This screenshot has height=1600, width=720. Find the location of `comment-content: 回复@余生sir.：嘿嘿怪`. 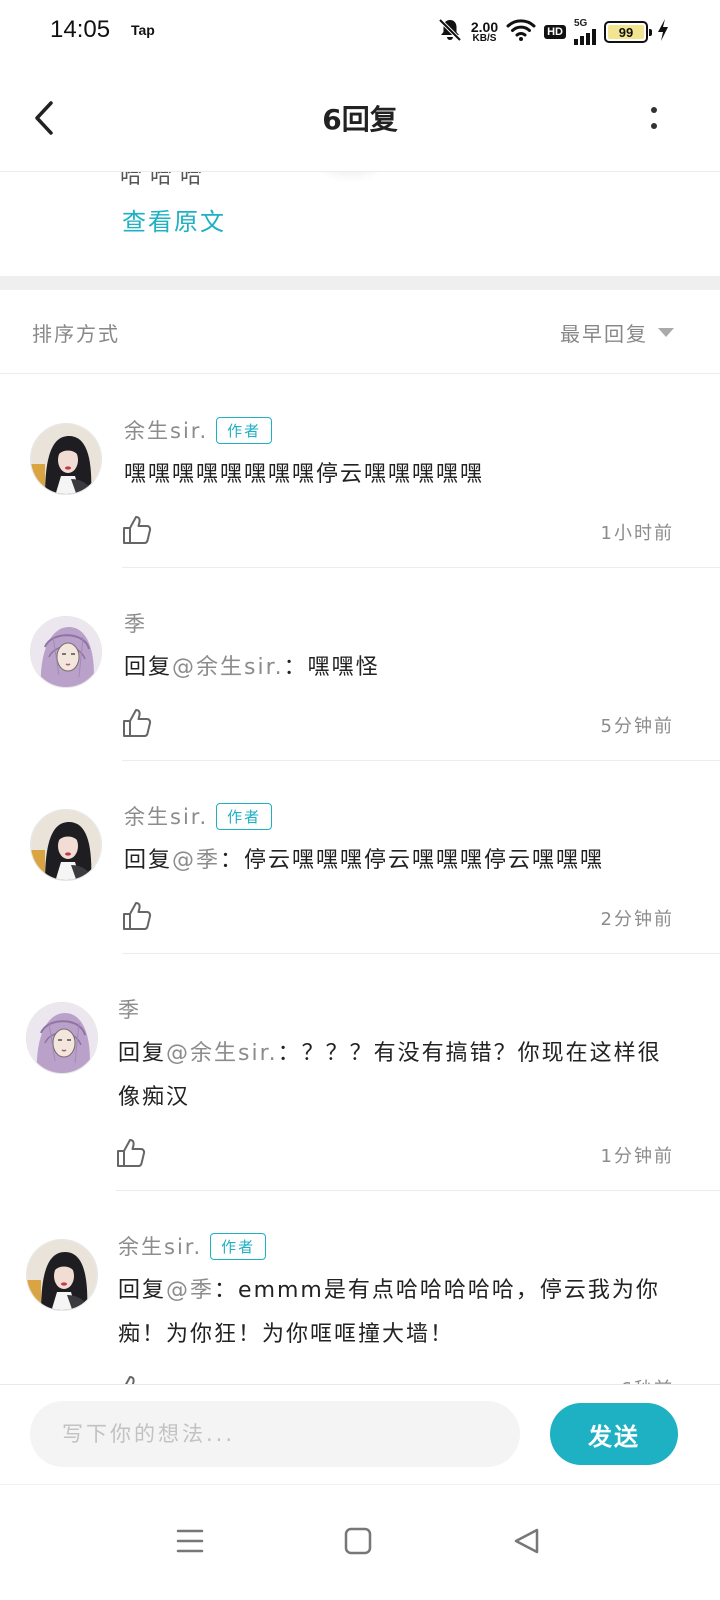

comment-content: 回复@余生sir.：嘿嘿怪 is located at coordinates (400, 668).